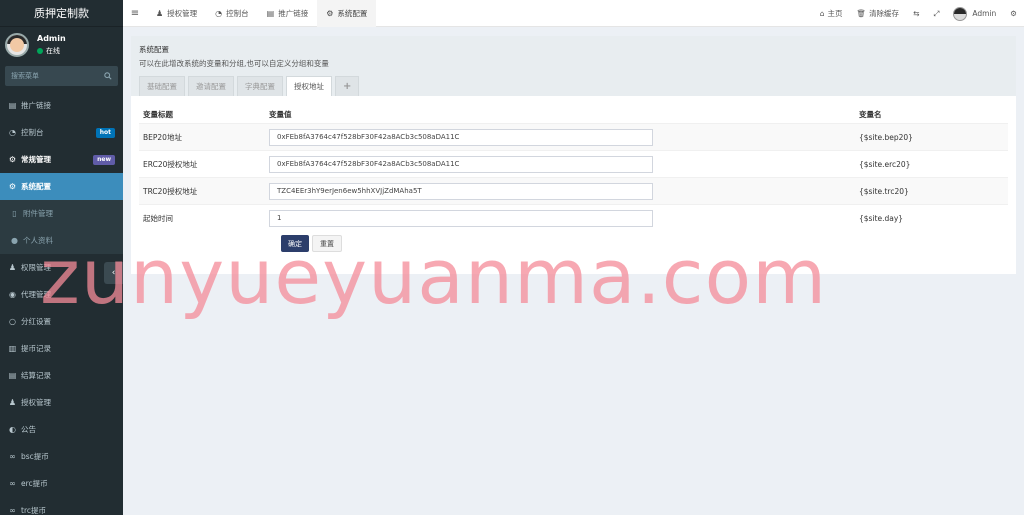 The image size is (1024, 515). I want to click on sidebar-item-trc-withdraw: ∞ trc提币, so click(61, 506).